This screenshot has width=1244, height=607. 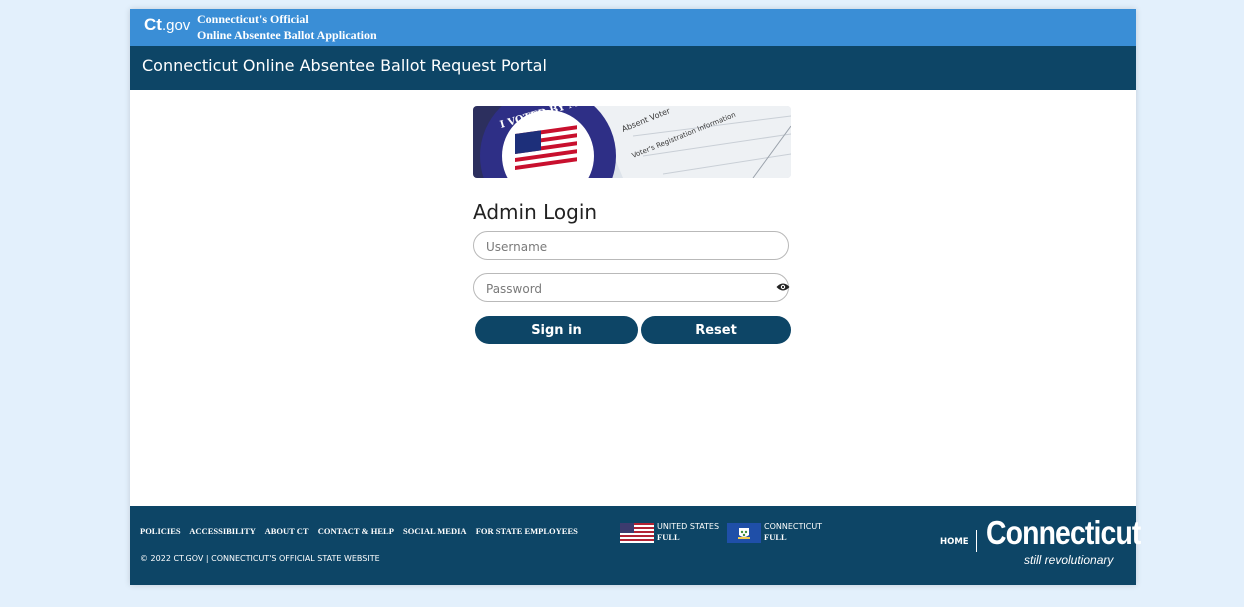 I want to click on home-link: HOME, so click(x=954, y=542).